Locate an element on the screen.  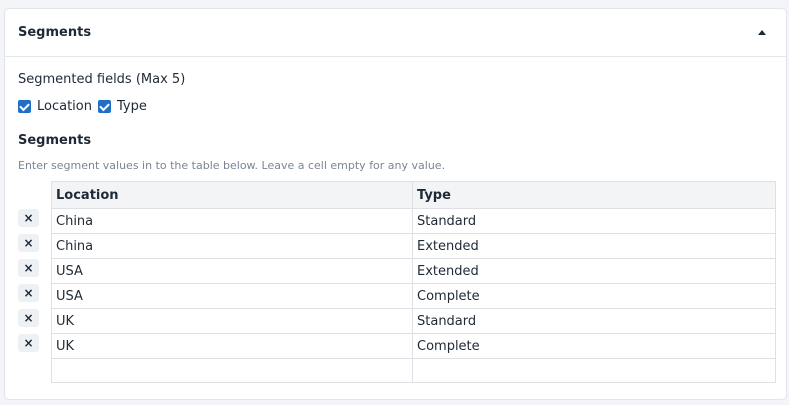
panel-title: Segments is located at coordinates (55, 32).